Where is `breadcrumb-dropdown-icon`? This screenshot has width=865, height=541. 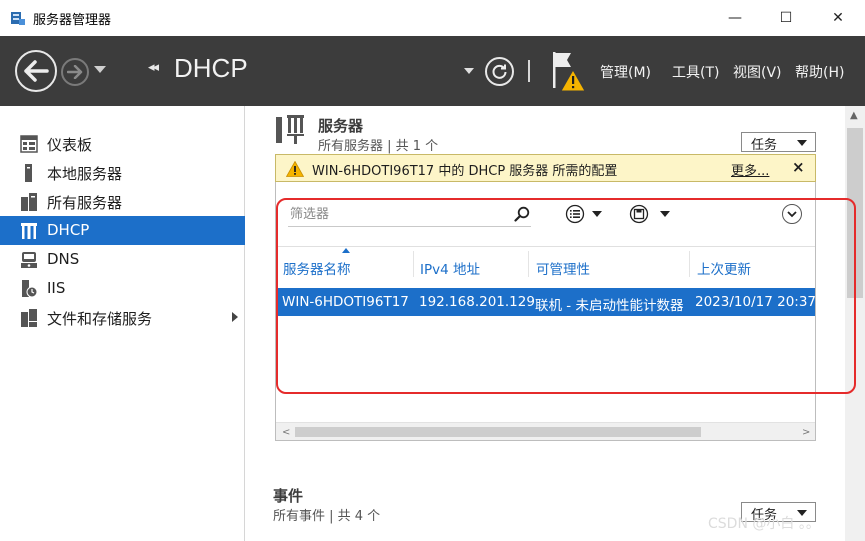
breadcrumb-dropdown-icon is located at coordinates (469, 71).